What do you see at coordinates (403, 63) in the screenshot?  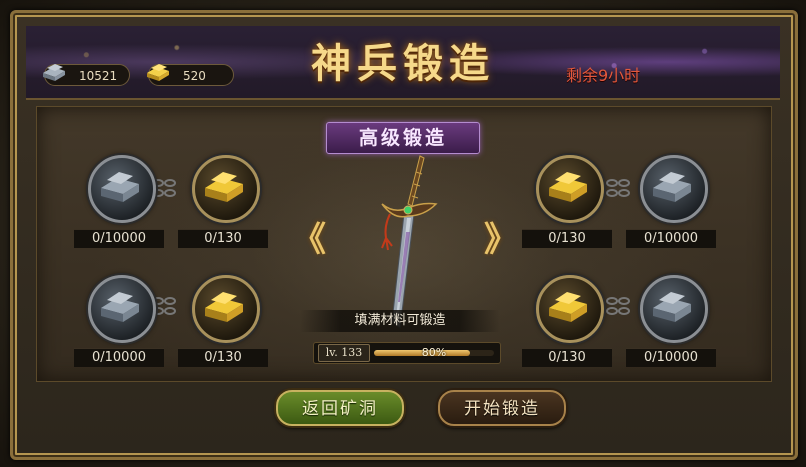 I see `page-title: 神兵锻造` at bounding box center [403, 63].